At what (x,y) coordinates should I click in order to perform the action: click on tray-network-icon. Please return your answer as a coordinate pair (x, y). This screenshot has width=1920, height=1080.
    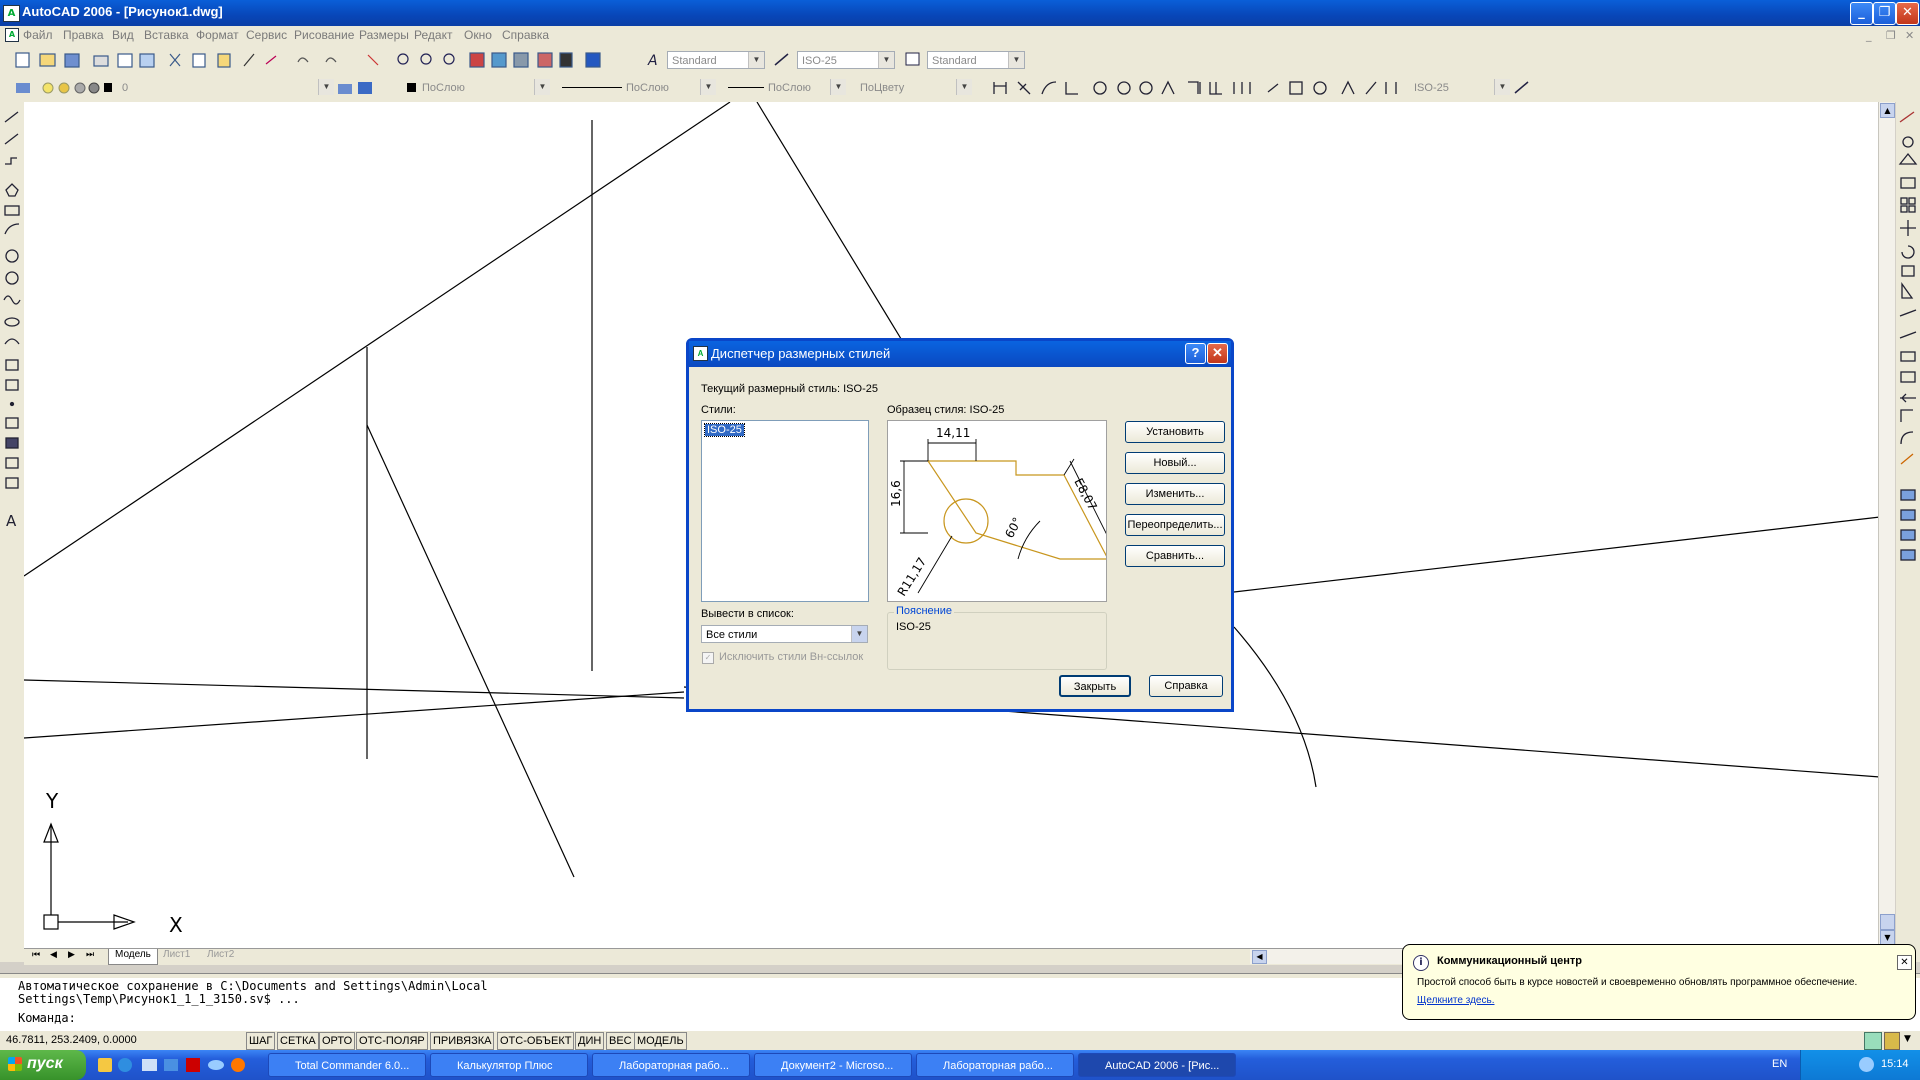
    Looking at the image, I should click on (1866, 1064).